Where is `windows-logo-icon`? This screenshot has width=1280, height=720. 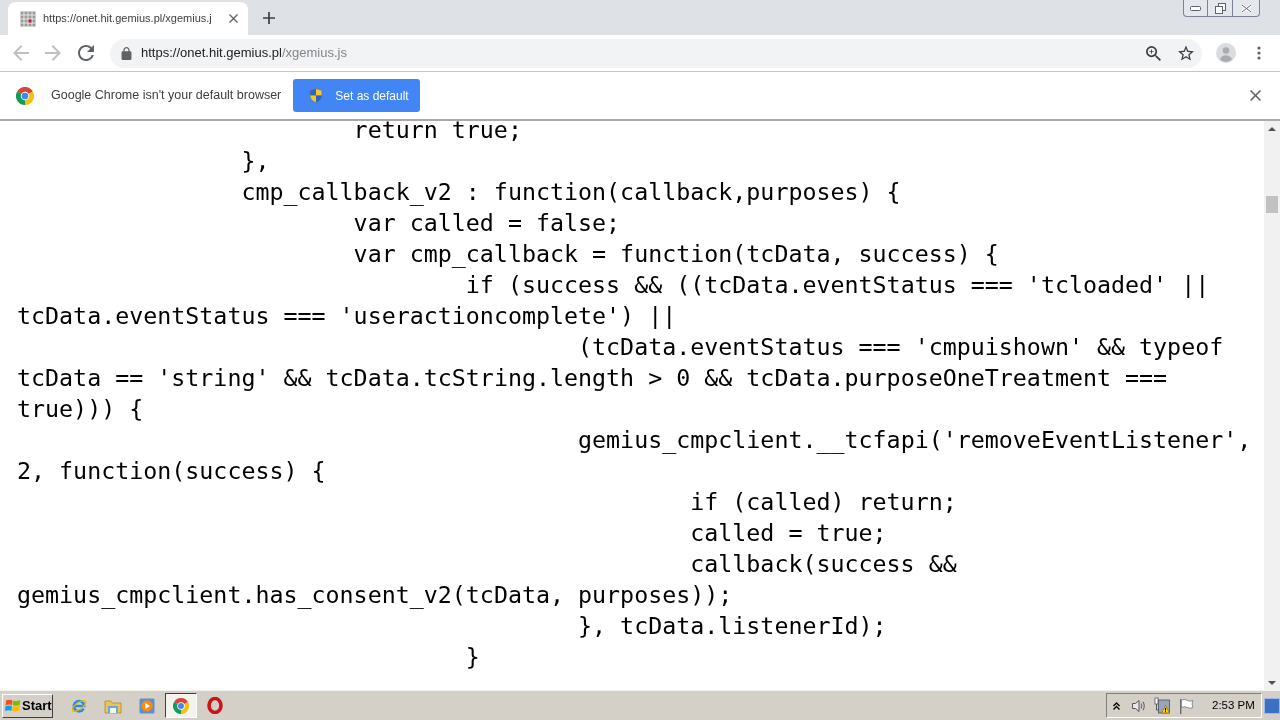
windows-logo-icon is located at coordinates (13, 705).